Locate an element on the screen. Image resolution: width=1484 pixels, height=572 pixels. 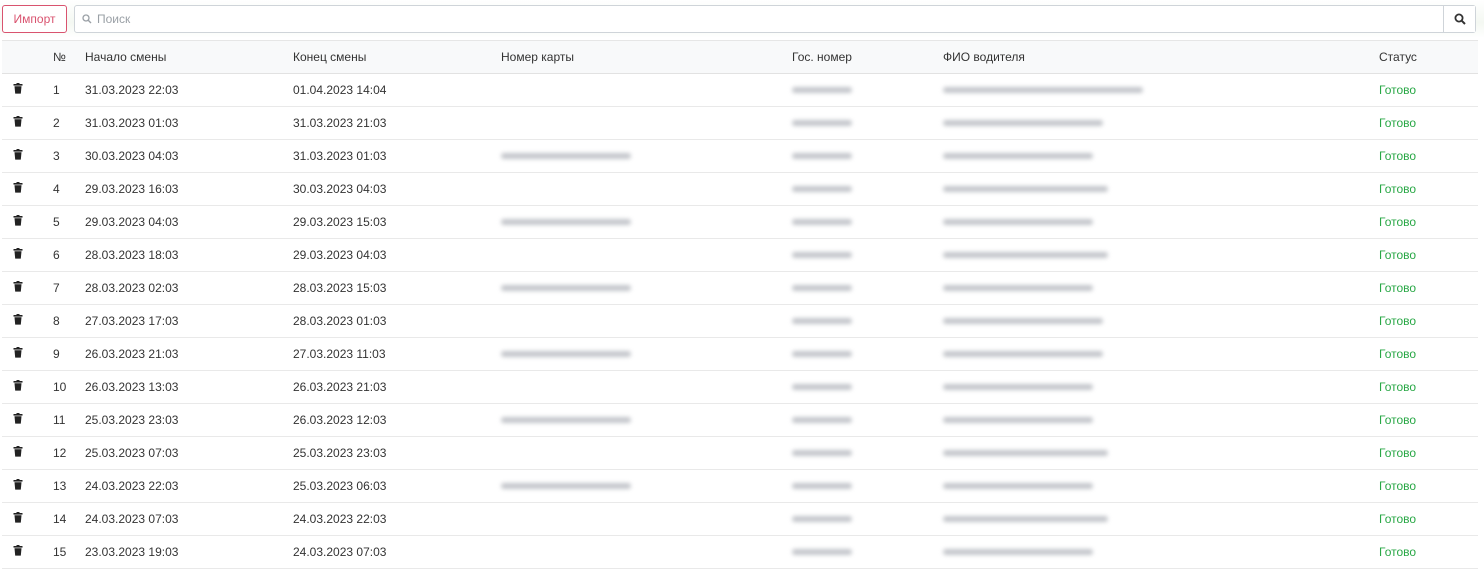
shift-start: 27.03.2023 17:03 is located at coordinates (132, 321).